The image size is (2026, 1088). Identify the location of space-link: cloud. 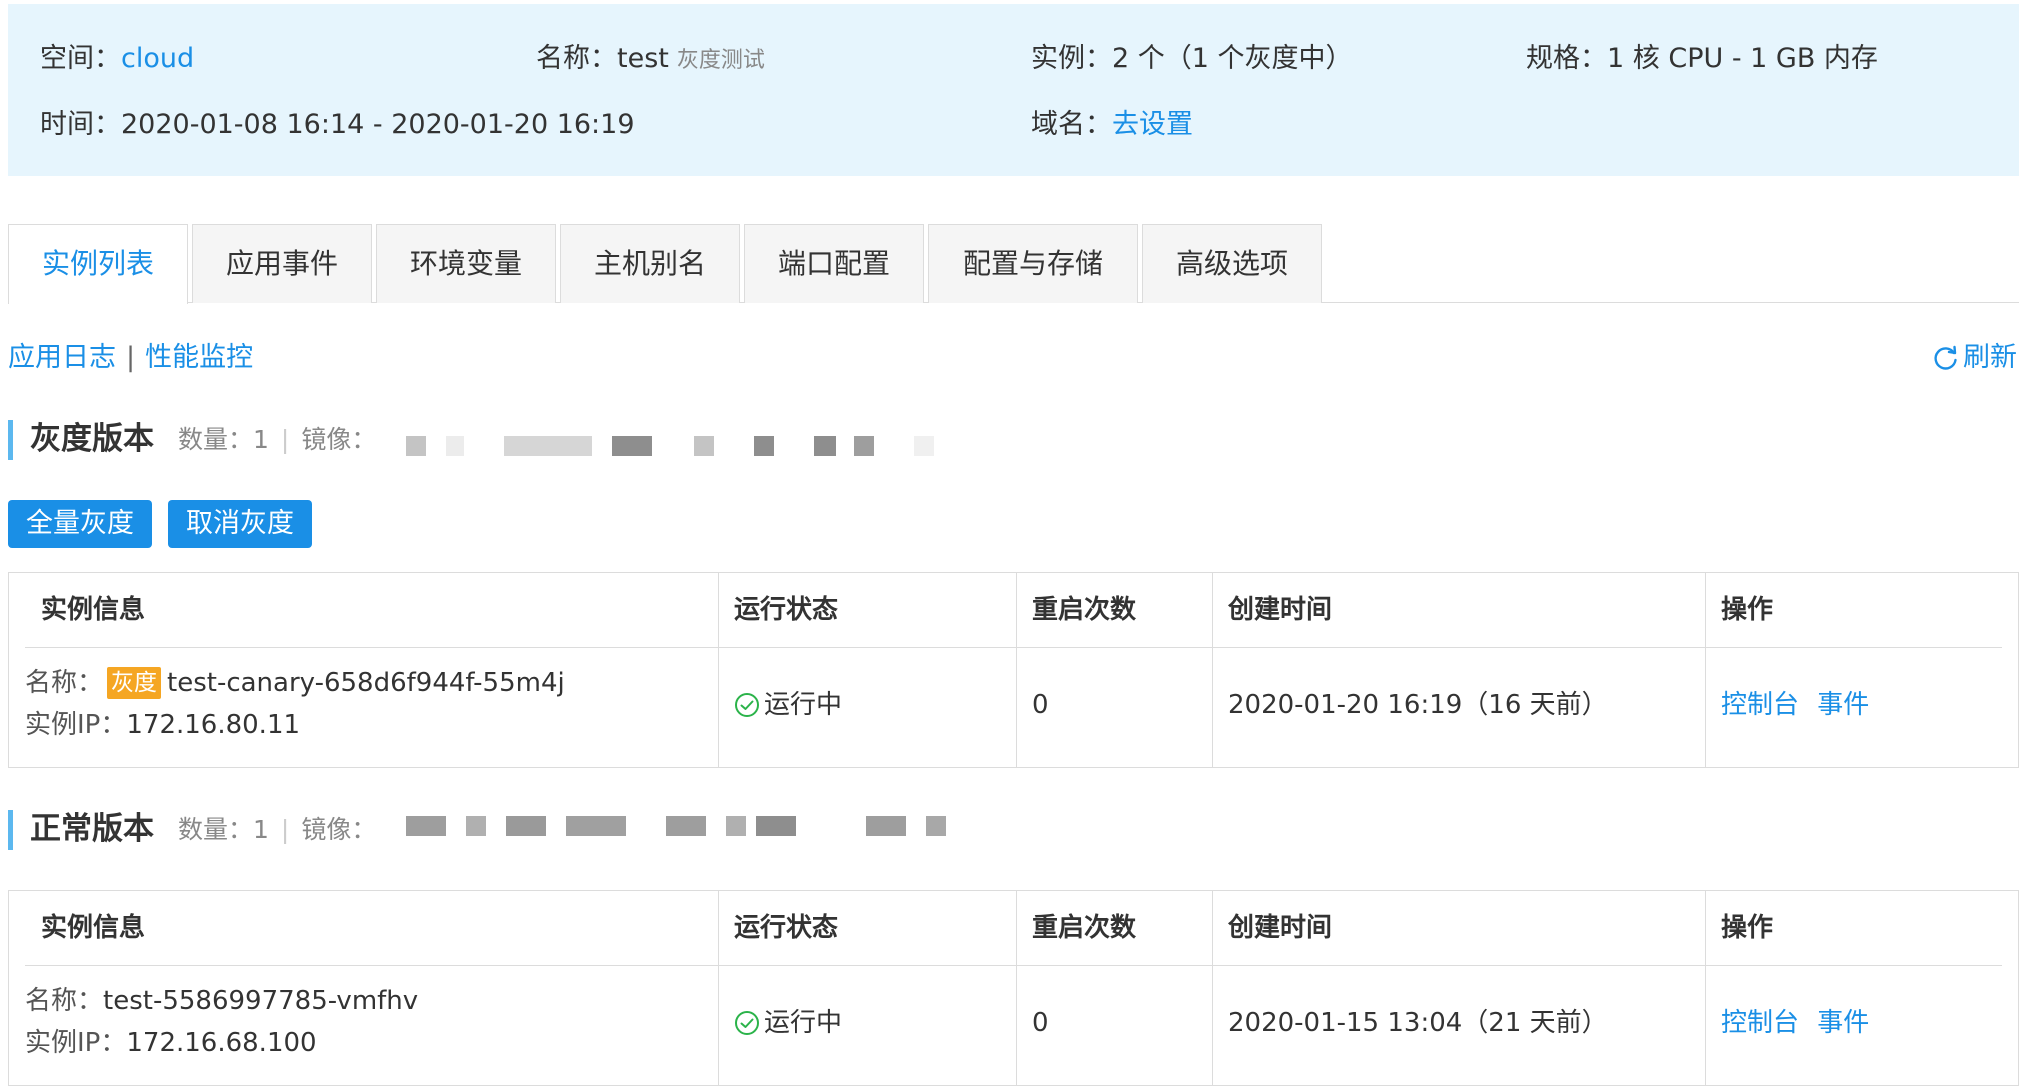
(157, 58).